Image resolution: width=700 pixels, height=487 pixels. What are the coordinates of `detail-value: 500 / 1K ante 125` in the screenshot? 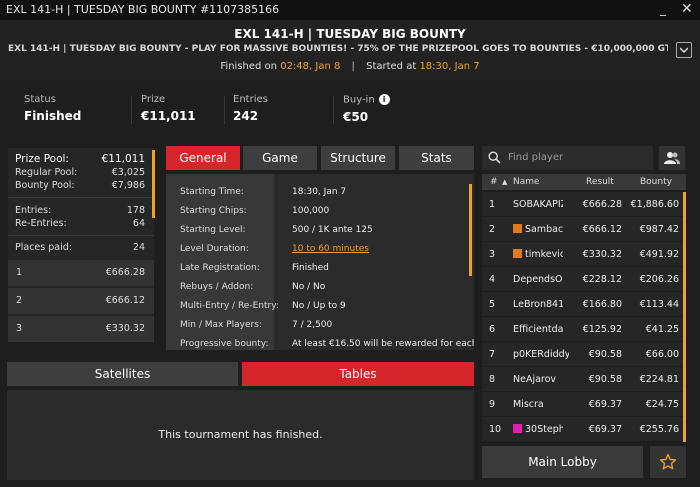 It's located at (332, 230).